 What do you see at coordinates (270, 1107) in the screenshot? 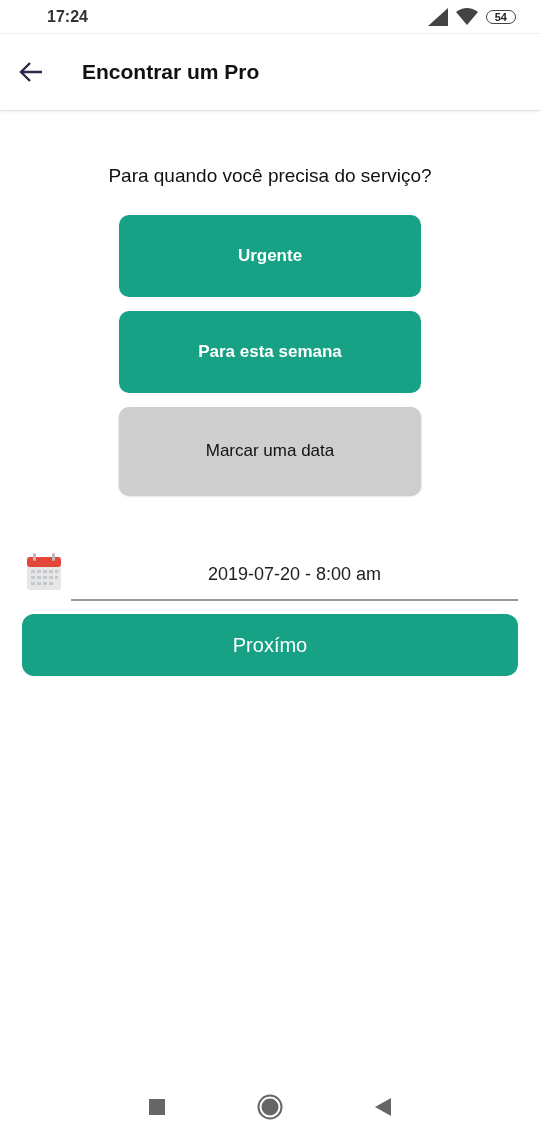
I see `home-icon` at bounding box center [270, 1107].